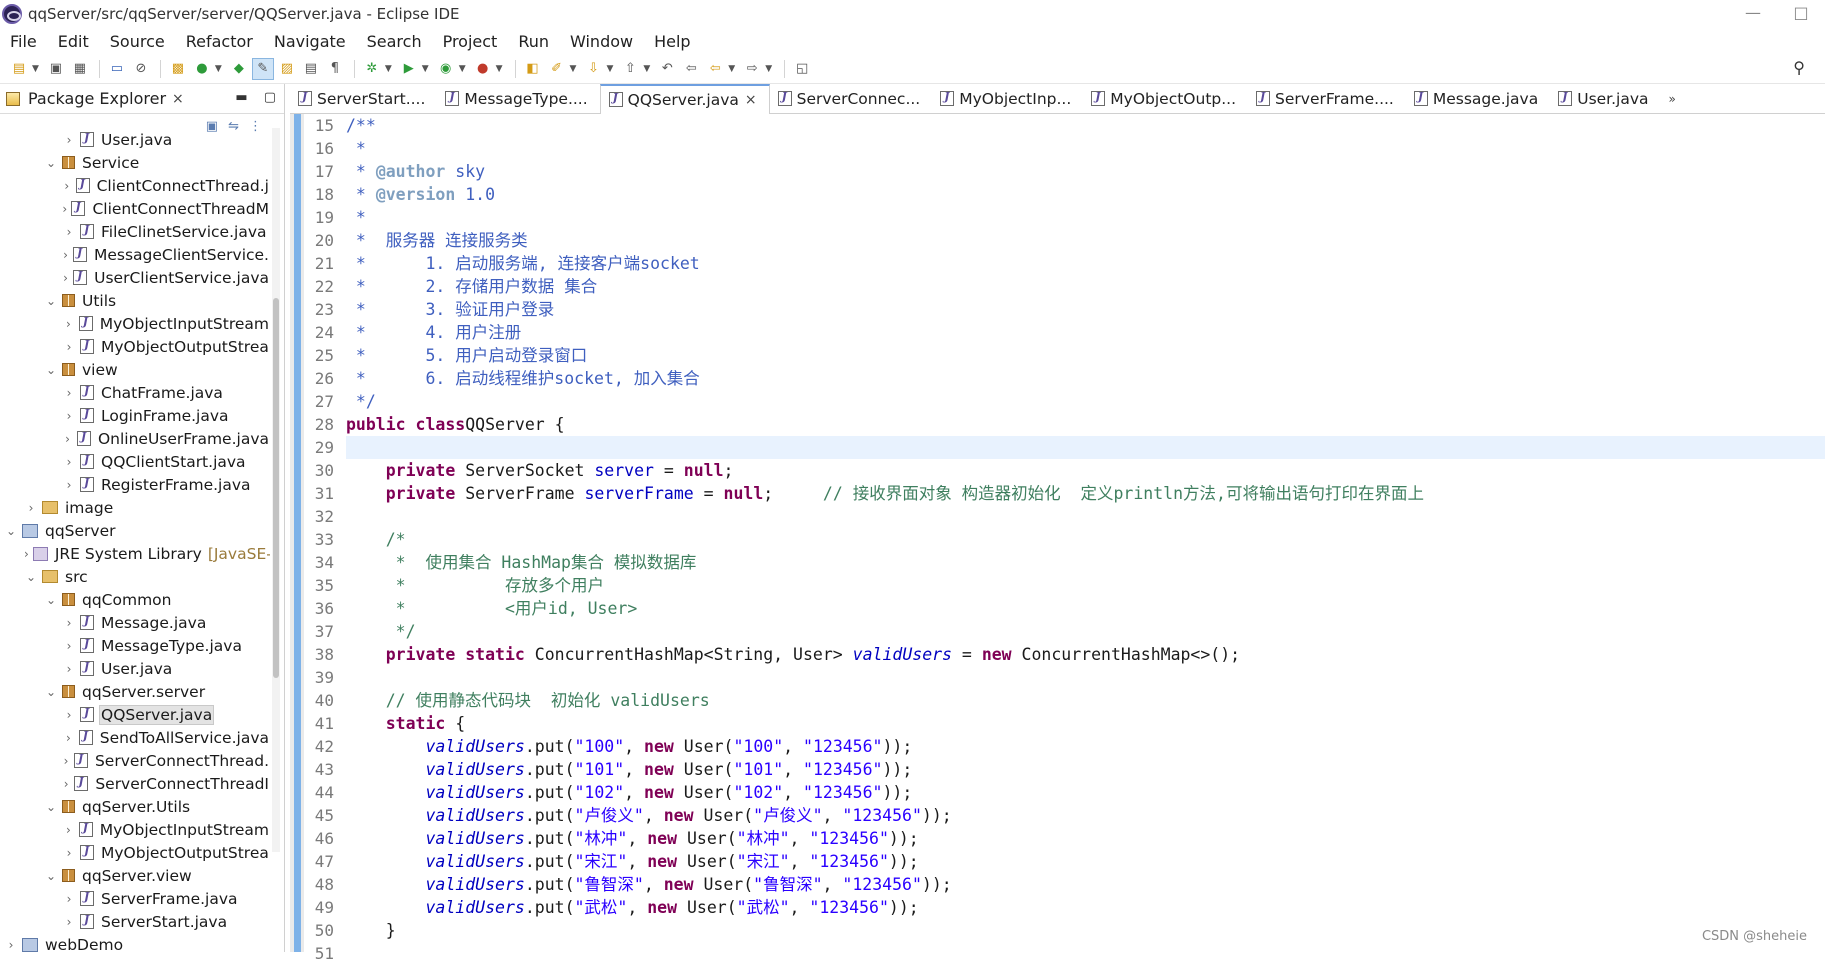  What do you see at coordinates (135, 576) in the screenshot?
I see `tree-item: ⌄ src` at bounding box center [135, 576].